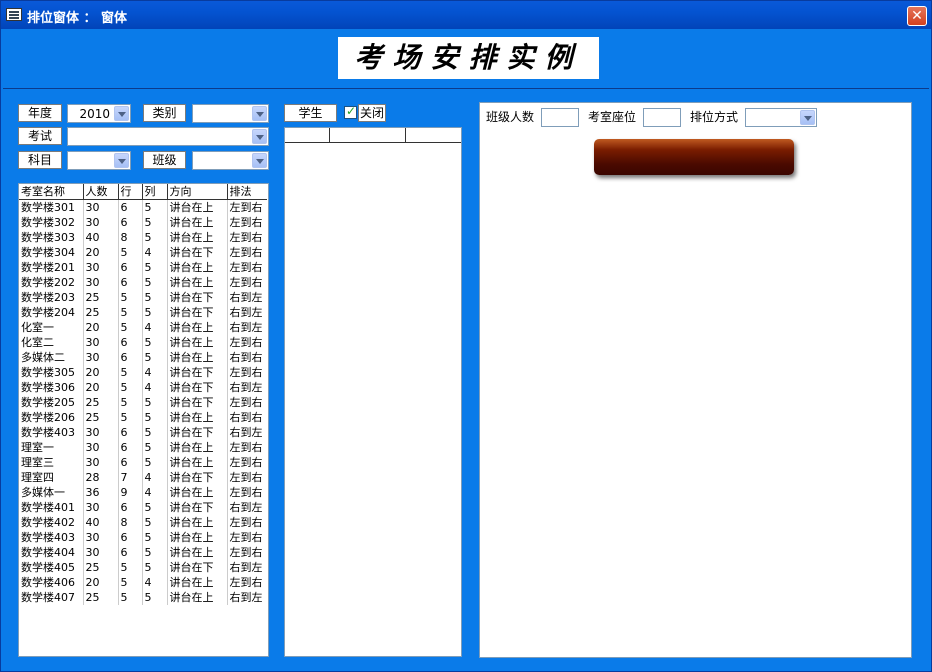 This screenshot has height=672, width=932. Describe the element at coordinates (372, 113) in the screenshot. I see `close-checkbox-label: 关闭` at that location.